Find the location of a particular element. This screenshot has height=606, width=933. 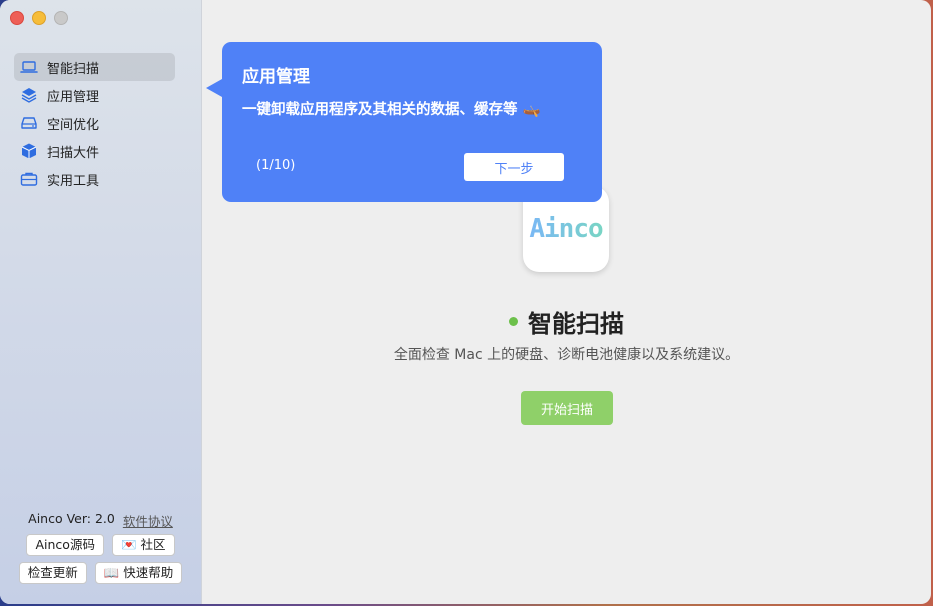

minimize-window-button is located at coordinates (39, 18).